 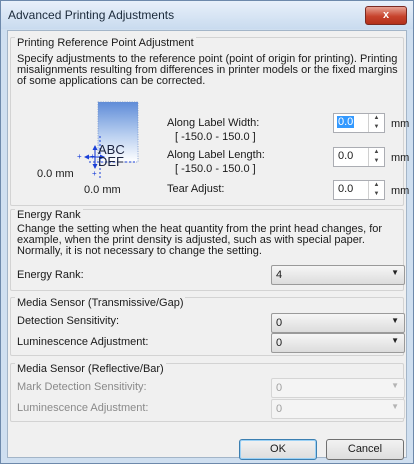 What do you see at coordinates (338, 388) in the screenshot?
I see `mark-detection-sensitivity-dropdown: 0 ▼` at bounding box center [338, 388].